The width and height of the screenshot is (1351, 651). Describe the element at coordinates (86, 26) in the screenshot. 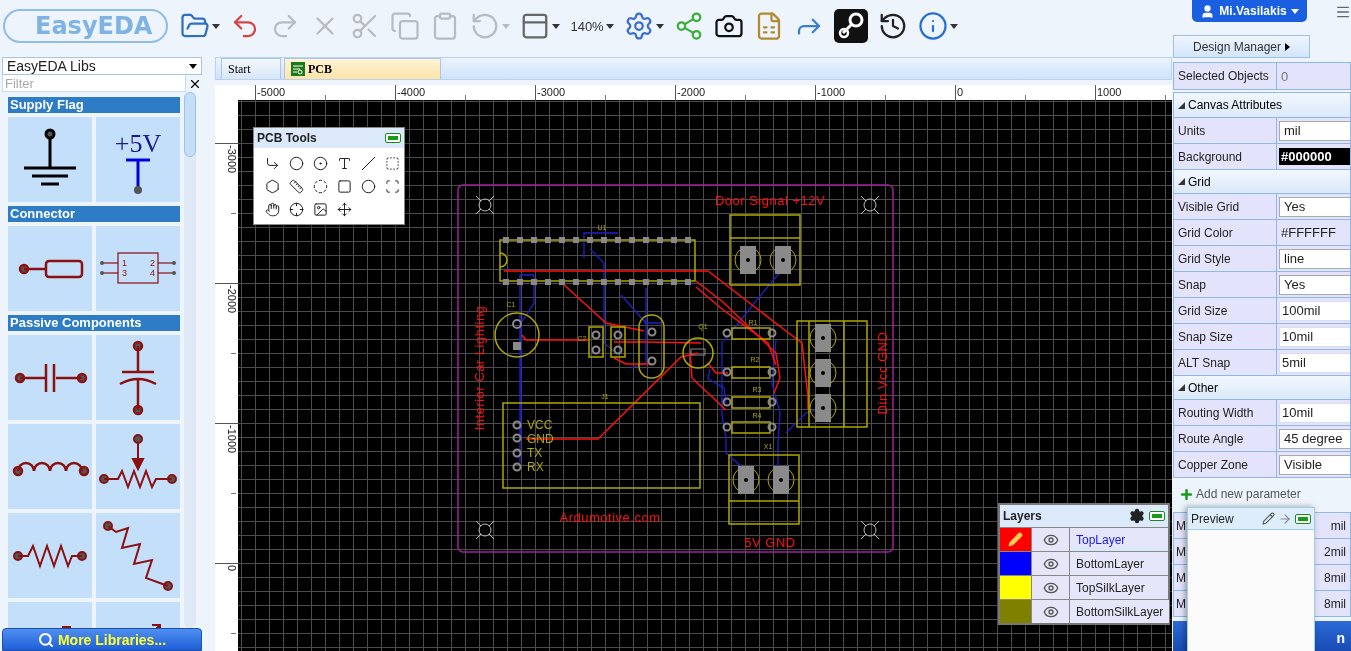

I see `easyeda-logo: EasyEDA` at that location.